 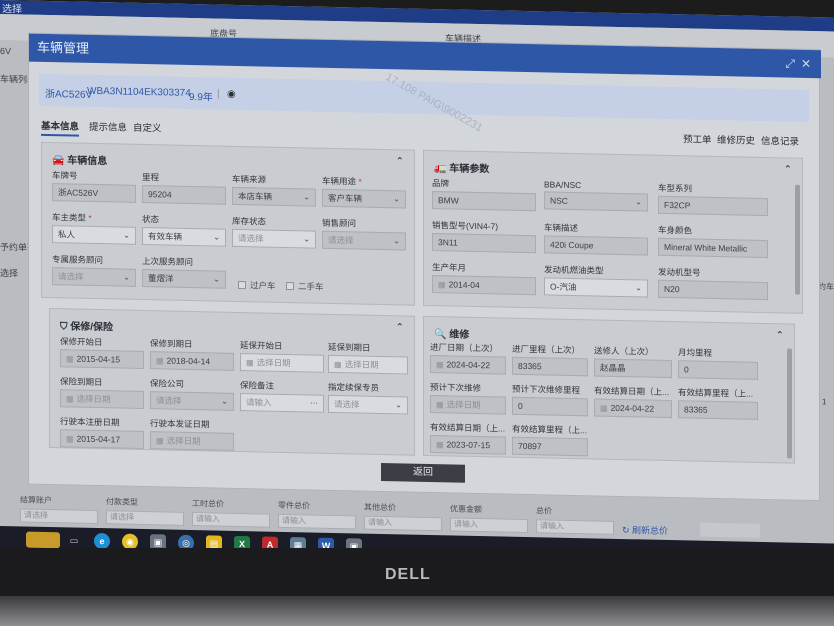 What do you see at coordinates (102, 359) in the screenshot?
I see `warranty-start-input: ▦ 2015-04-15` at bounding box center [102, 359].